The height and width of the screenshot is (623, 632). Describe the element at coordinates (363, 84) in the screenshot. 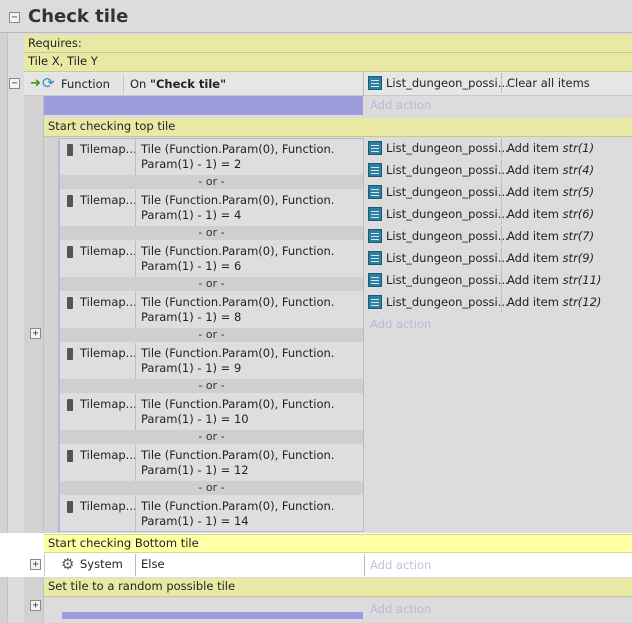

I see `event-action-divider` at that location.